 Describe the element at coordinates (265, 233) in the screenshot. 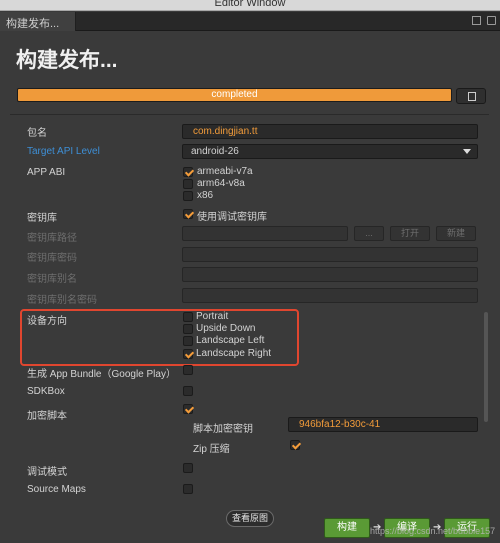

I see `keystore-path-field` at that location.